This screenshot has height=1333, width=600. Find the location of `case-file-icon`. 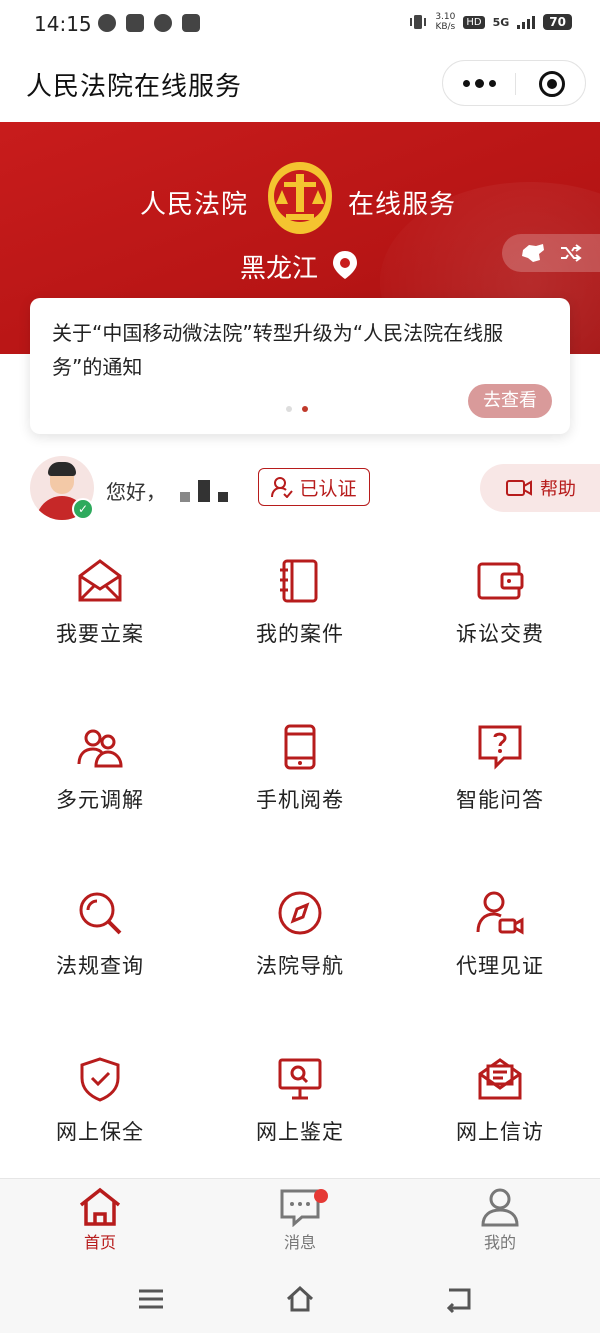

case-file-icon is located at coordinates (299, 581).